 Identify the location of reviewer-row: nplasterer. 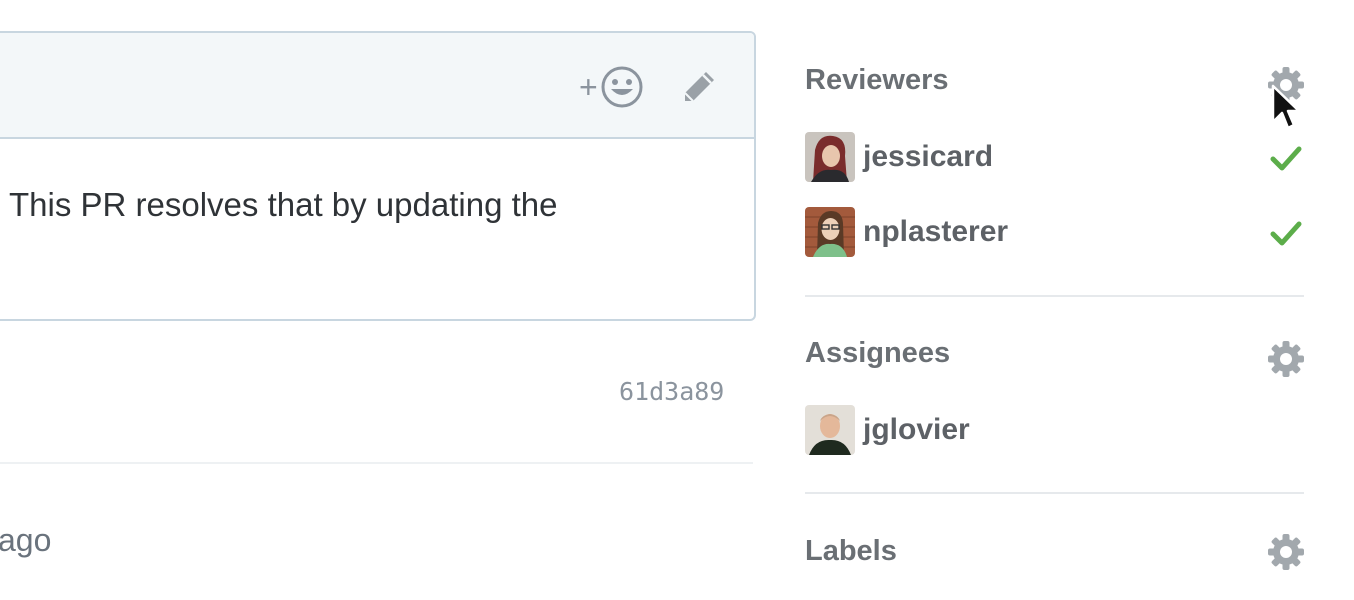
(906, 232).